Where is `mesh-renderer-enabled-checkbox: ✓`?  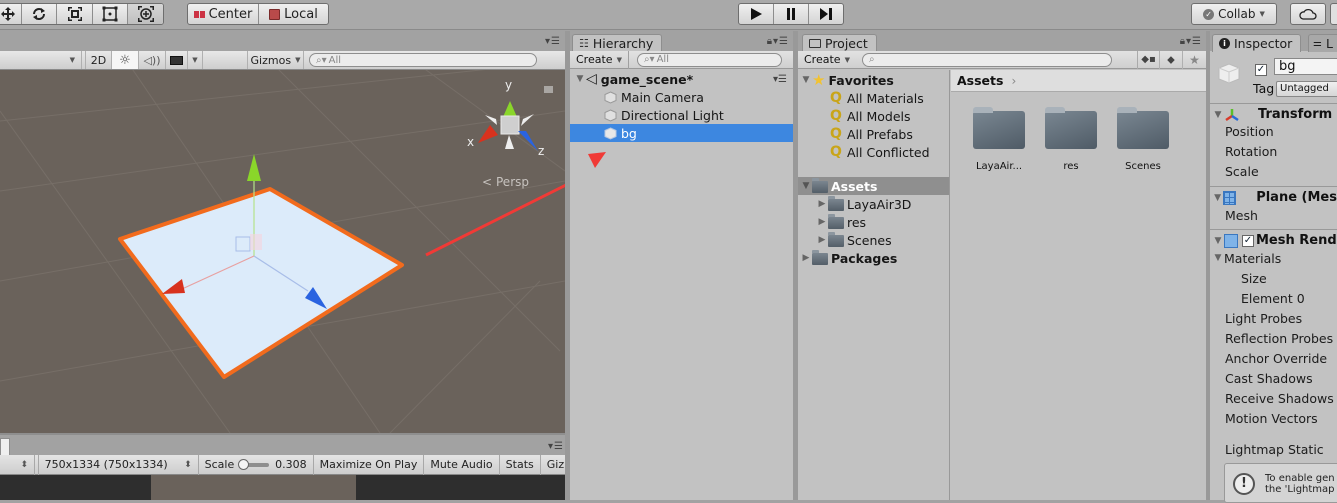
mesh-renderer-enabled-checkbox: ✓ is located at coordinates (1248, 240).